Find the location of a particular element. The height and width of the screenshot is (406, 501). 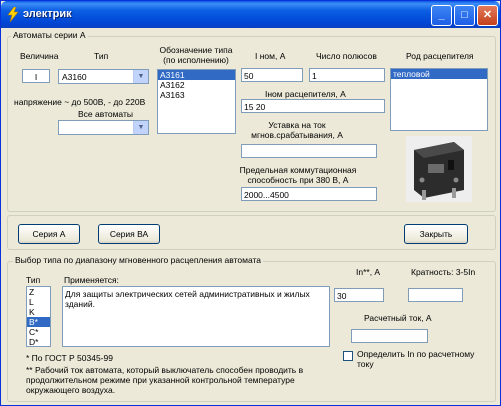

close-icon: ✕ is located at coordinates (487, 15).